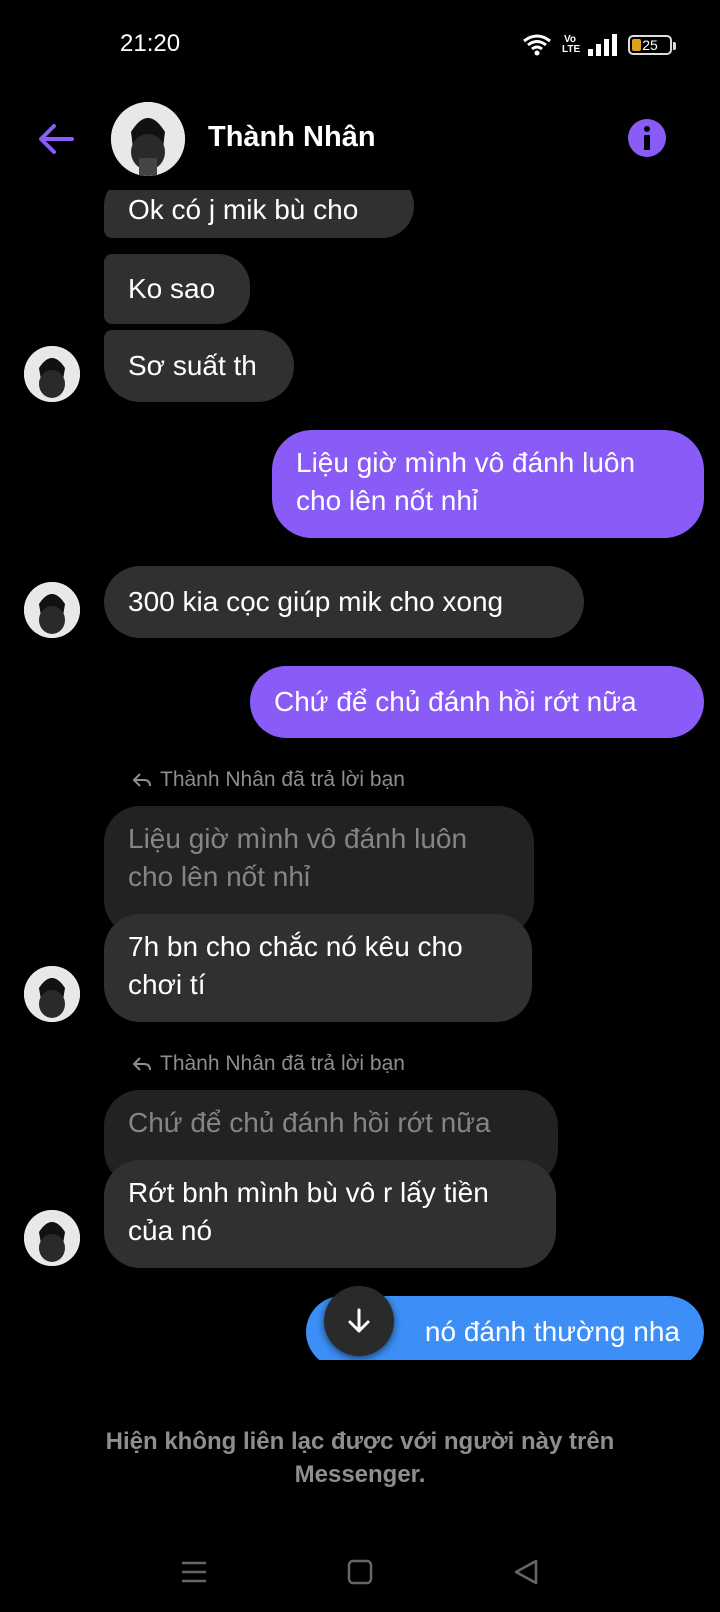 The height and width of the screenshot is (1612, 720). Describe the element at coordinates (308, 1211) in the screenshot. I see `message-text: Rớt bnh mình bù vô r lấy tiền của nó` at that location.